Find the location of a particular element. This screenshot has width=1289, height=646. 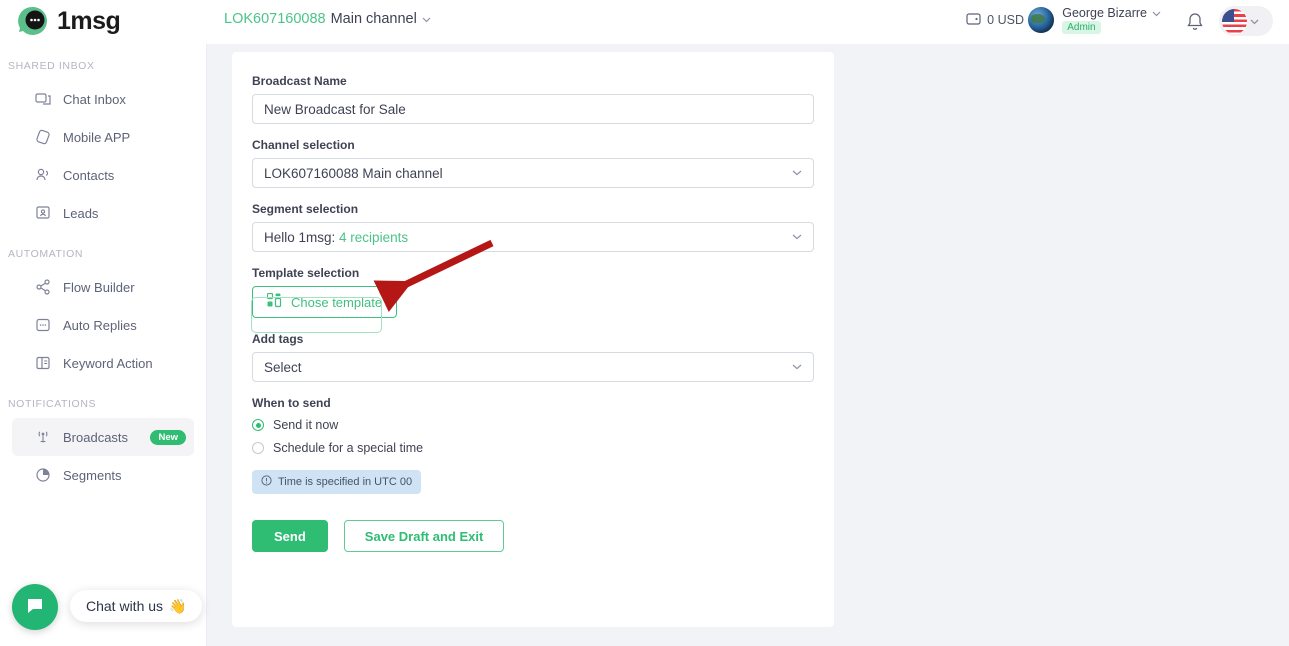

user-menu: George Bizarre Admin is located at coordinates (1094, 20).